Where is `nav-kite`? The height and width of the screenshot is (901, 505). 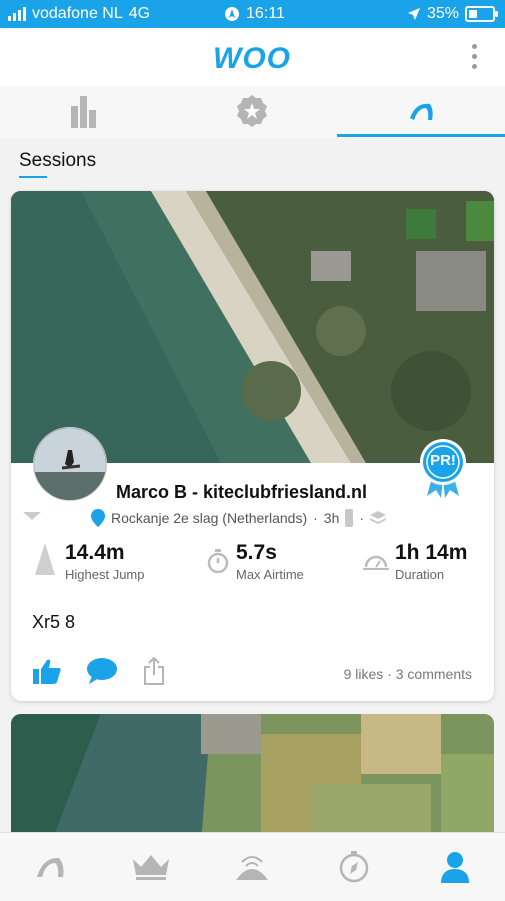
nav-kite is located at coordinates (50, 867).